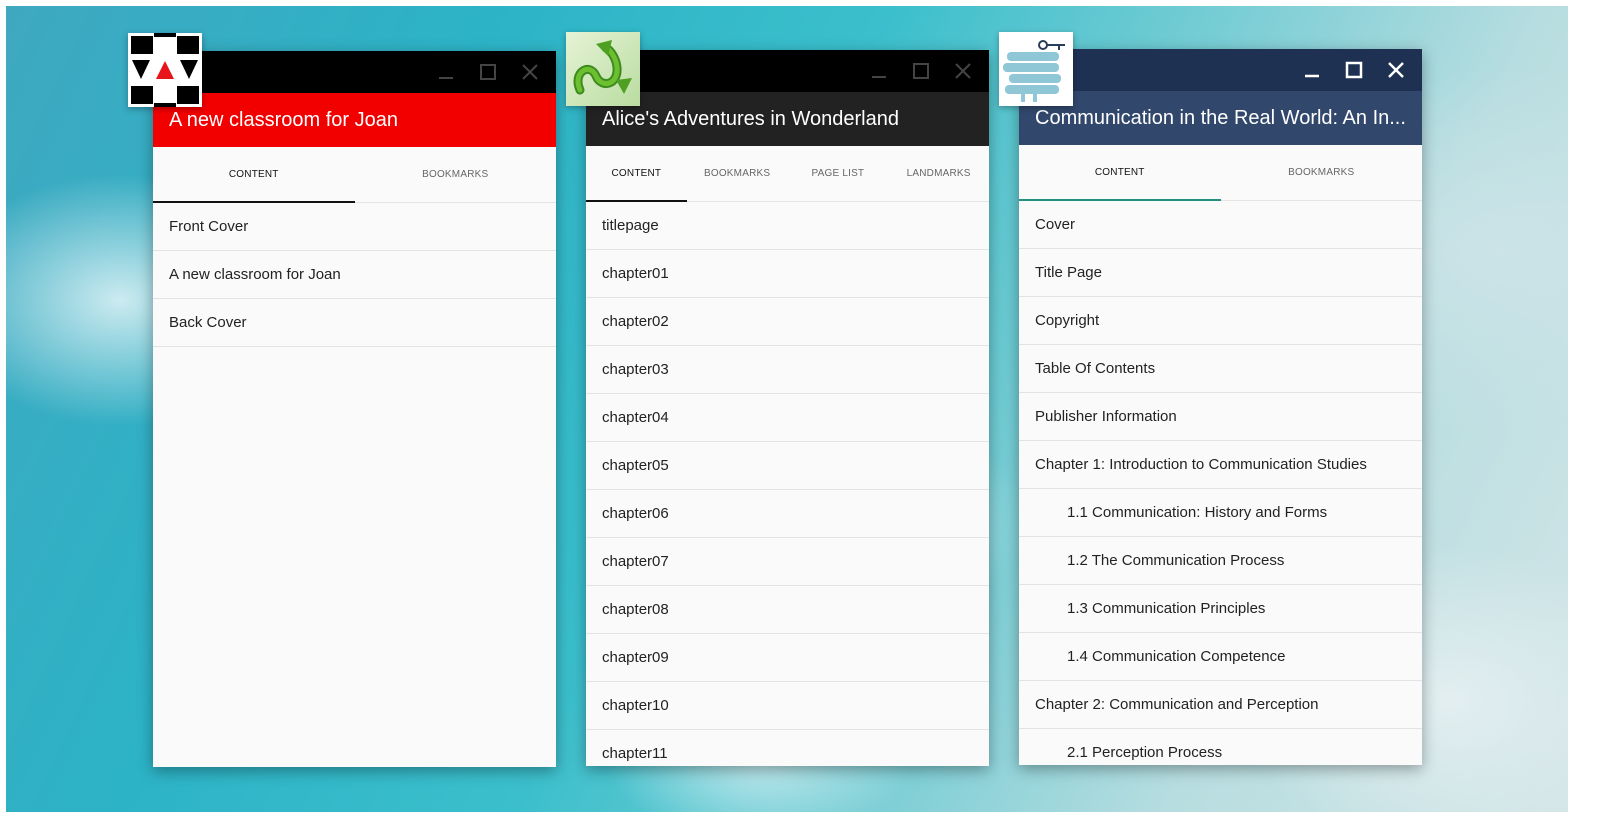  What do you see at coordinates (787, 119) in the screenshot?
I see `book-title: Alice's Adventures in Wonderland` at bounding box center [787, 119].